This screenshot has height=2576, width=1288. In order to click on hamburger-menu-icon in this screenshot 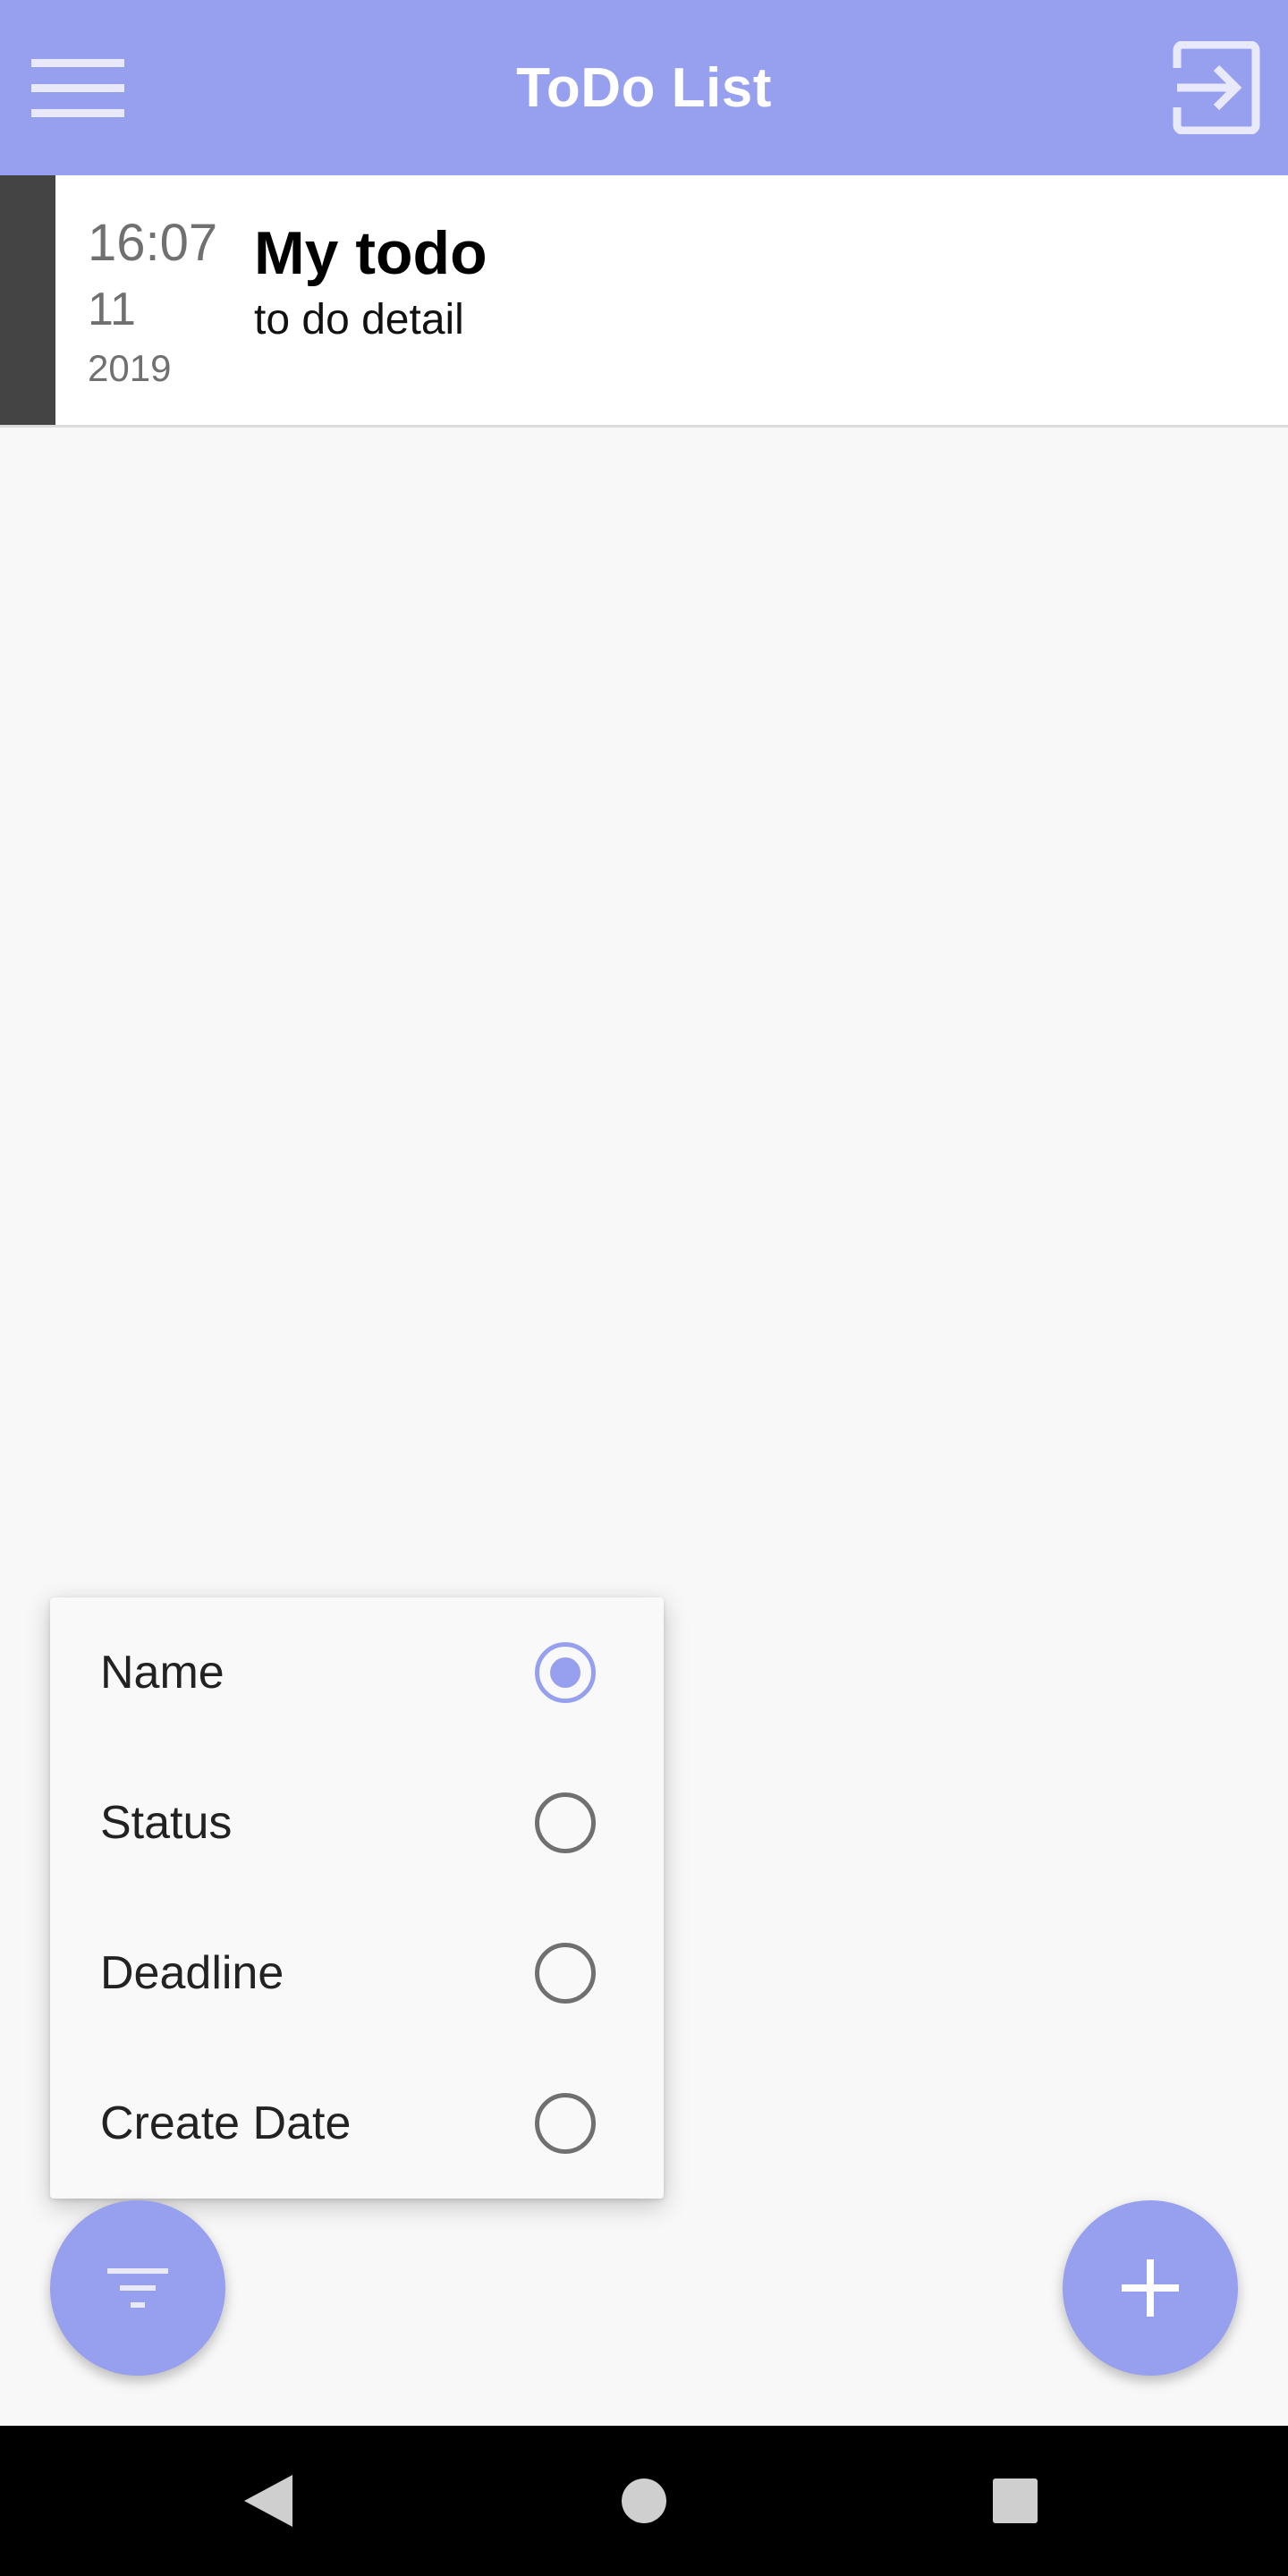, I will do `click(77, 88)`.